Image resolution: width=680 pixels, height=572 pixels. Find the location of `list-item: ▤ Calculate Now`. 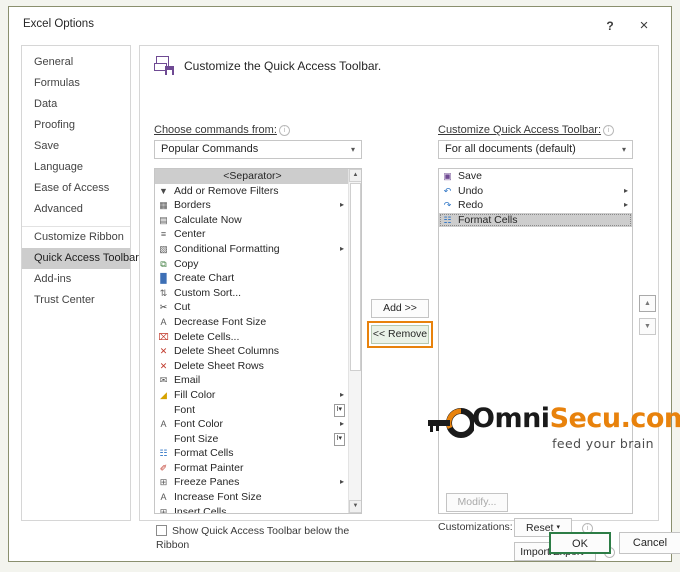

list-item: ▤ Calculate Now is located at coordinates (251, 220).